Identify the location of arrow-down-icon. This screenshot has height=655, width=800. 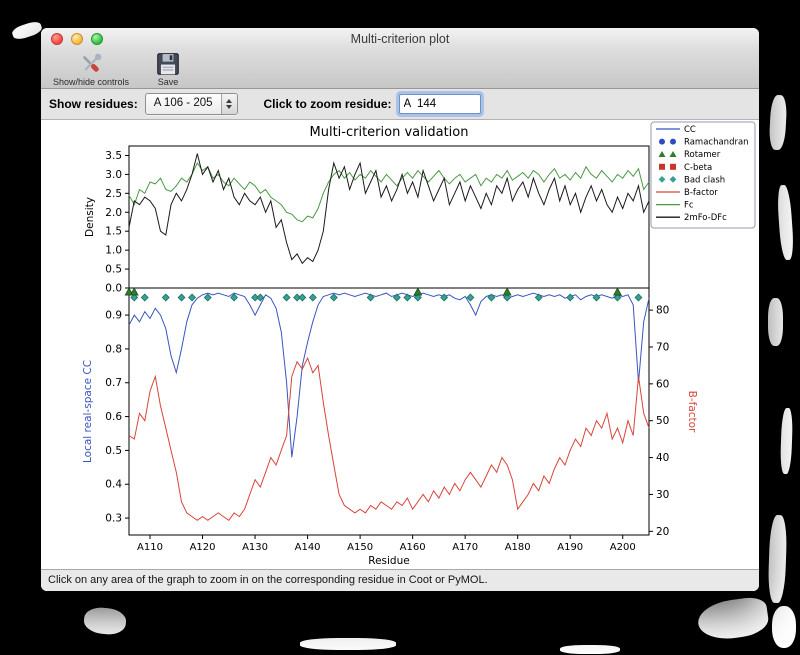
(229, 107).